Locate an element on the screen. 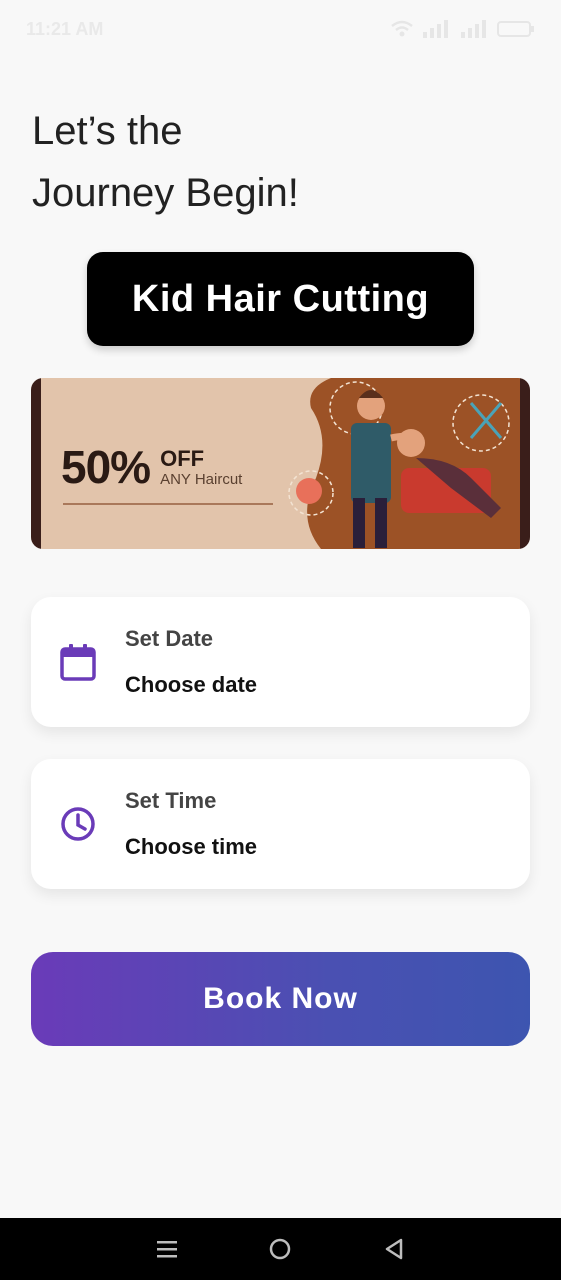 Image resolution: width=561 pixels, height=1280 pixels. book-now-label: Book Now is located at coordinates (280, 998).